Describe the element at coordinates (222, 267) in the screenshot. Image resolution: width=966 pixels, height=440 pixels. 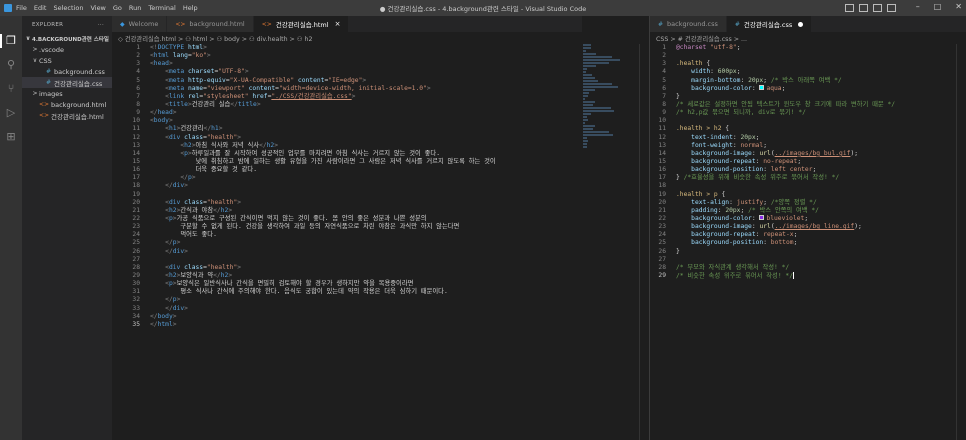
I see `token: "health"` at that location.